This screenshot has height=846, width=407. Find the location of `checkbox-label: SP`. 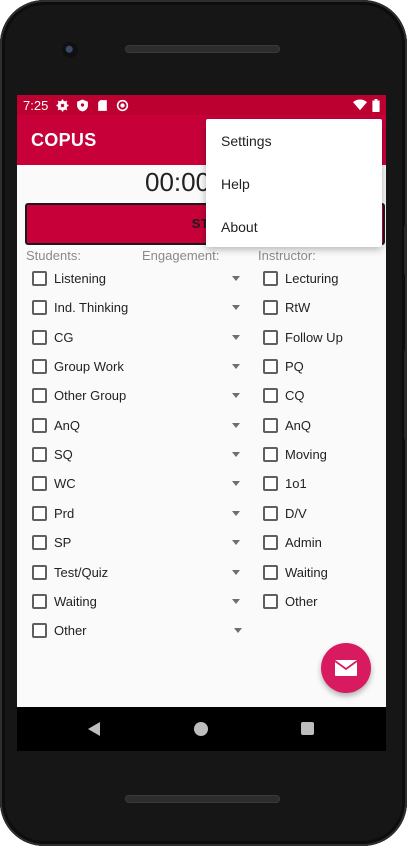

checkbox-label: SP is located at coordinates (63, 542).